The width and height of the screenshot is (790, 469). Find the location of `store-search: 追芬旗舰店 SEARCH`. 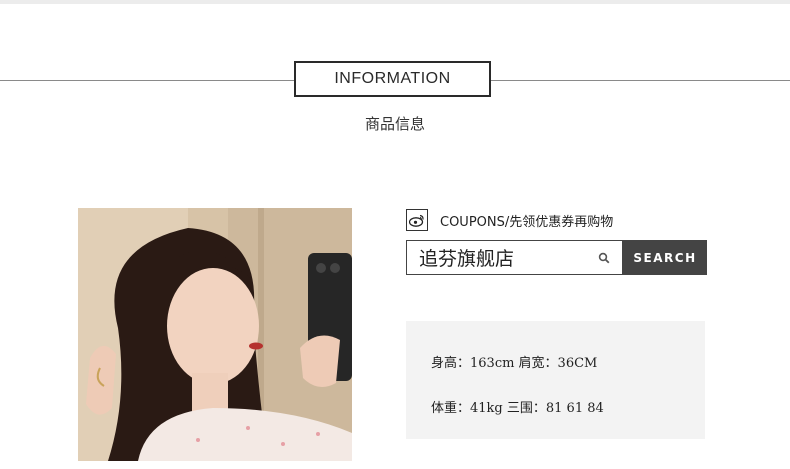

store-search: 追芬旗舰店 SEARCH is located at coordinates (556, 257).